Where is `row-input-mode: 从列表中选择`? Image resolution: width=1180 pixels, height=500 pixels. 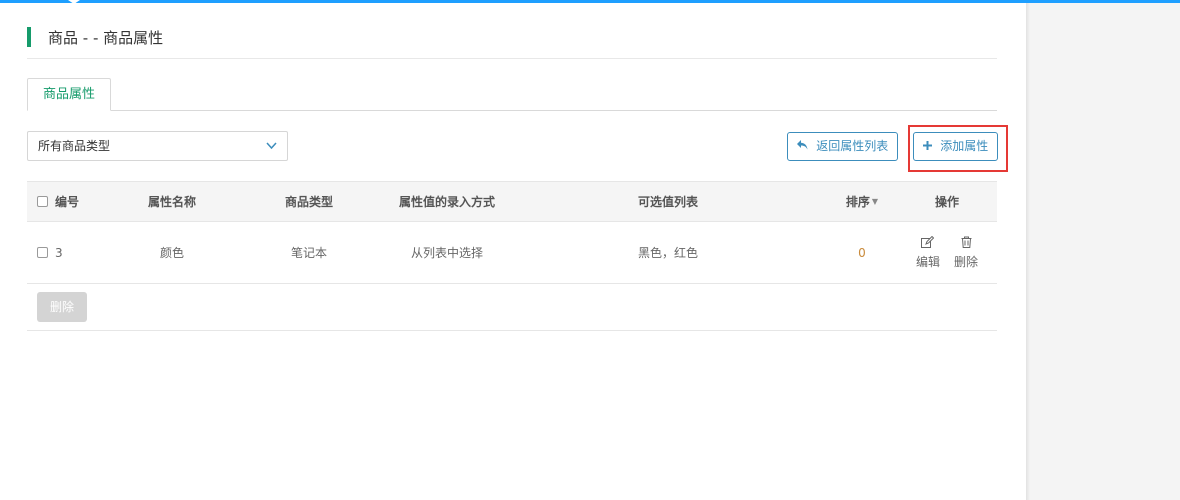 row-input-mode: 从列表中选择 is located at coordinates (446, 253).